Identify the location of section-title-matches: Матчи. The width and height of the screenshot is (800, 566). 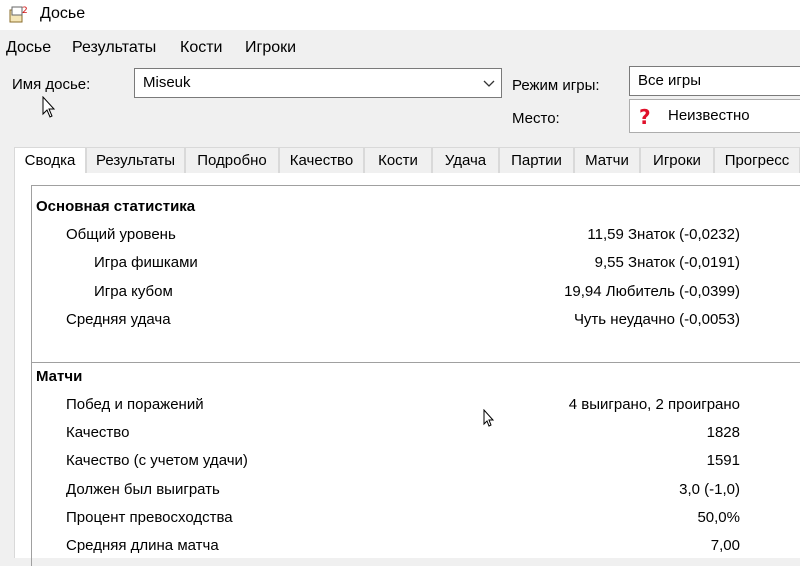
(59, 376).